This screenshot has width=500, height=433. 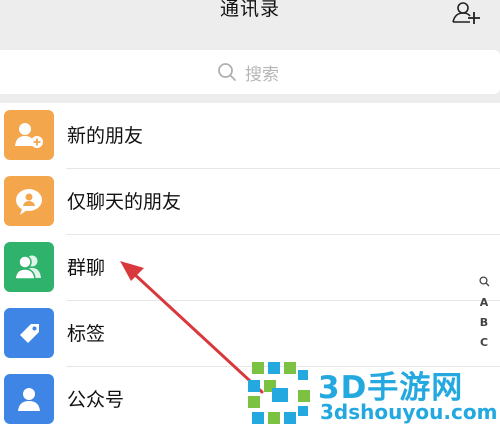 What do you see at coordinates (227, 72) in the screenshot?
I see `search-icon` at bounding box center [227, 72].